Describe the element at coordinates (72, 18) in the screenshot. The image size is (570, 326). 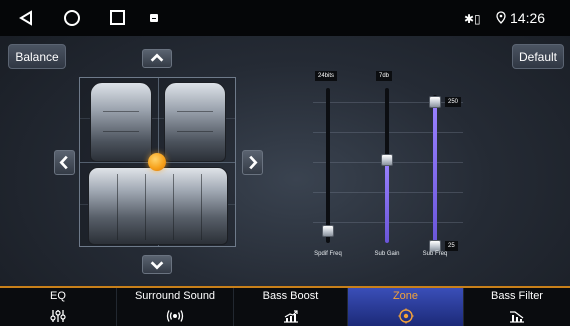
I see `home-icon` at that location.